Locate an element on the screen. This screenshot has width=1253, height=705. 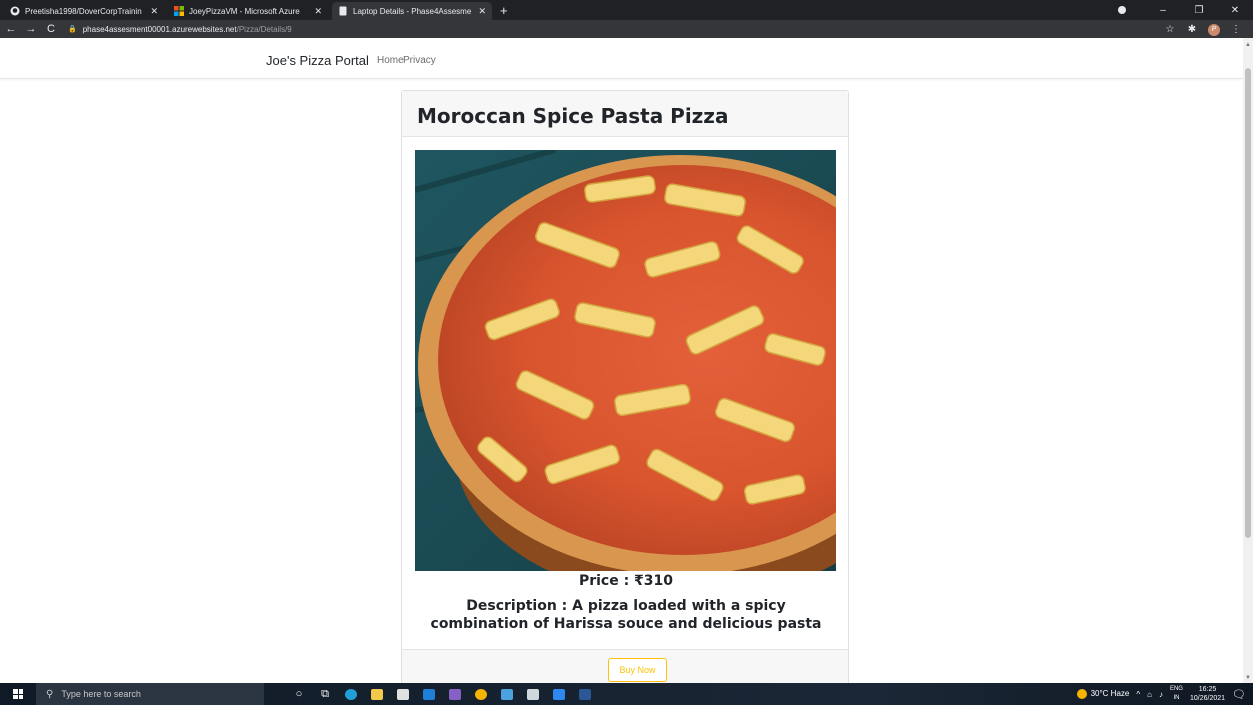
page-icon is located at coordinates (343, 11).